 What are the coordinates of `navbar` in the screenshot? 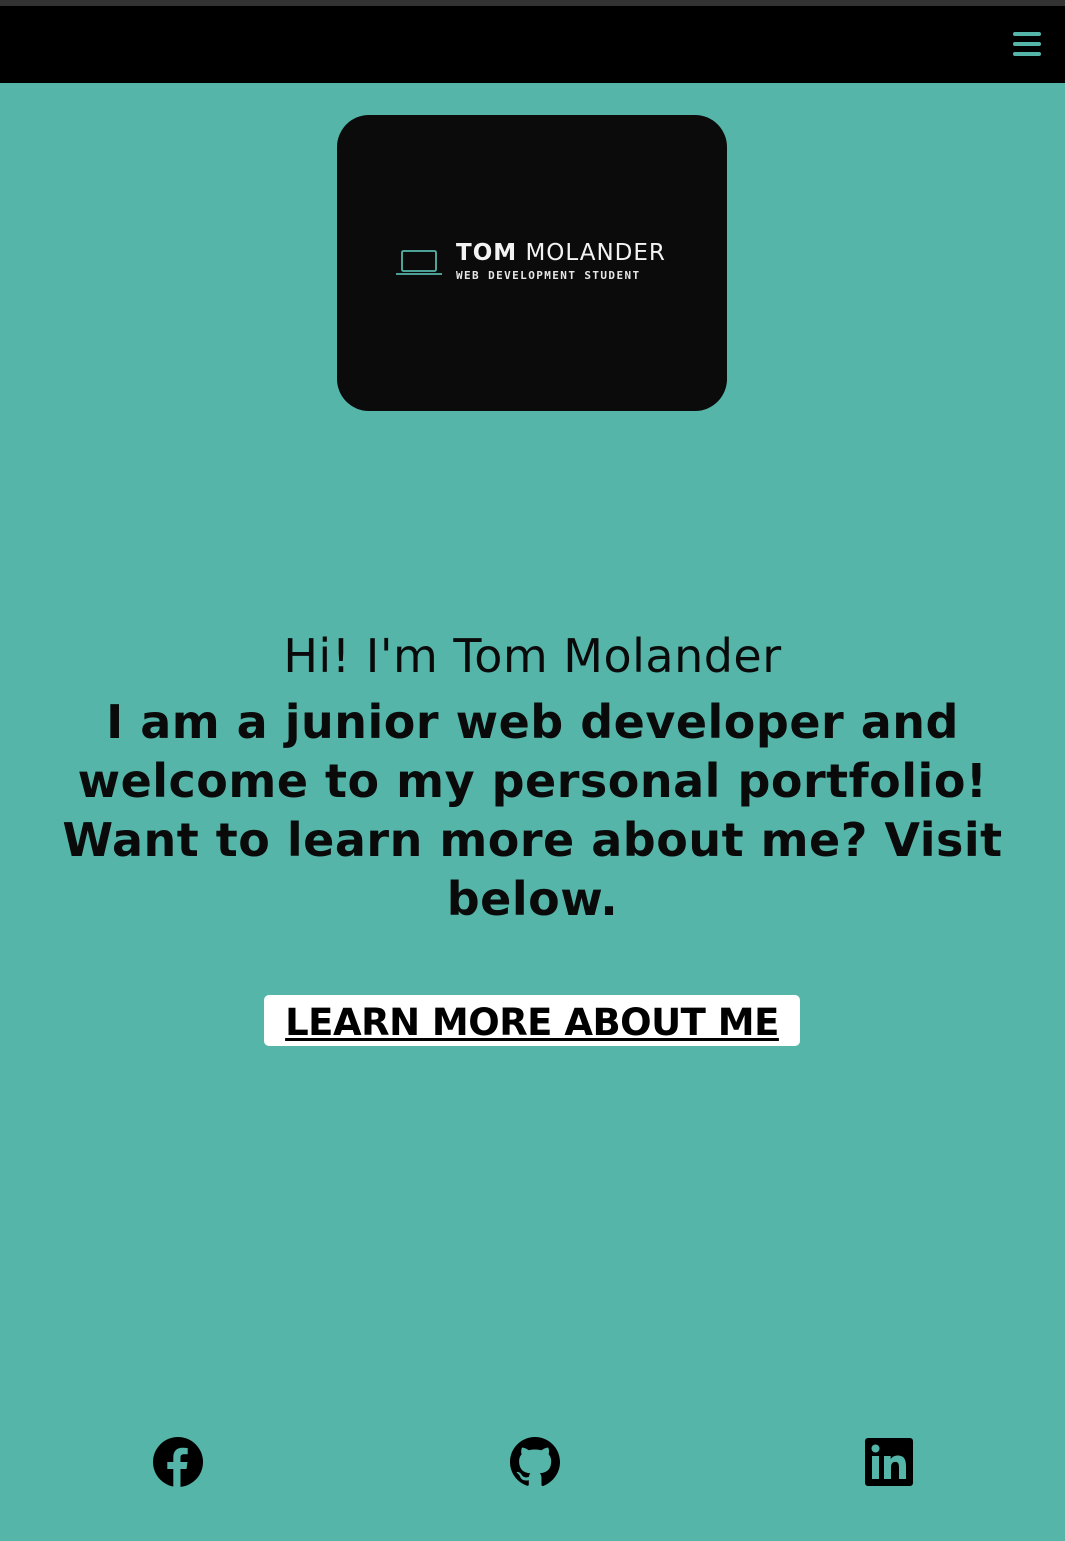 It's located at (532, 44).